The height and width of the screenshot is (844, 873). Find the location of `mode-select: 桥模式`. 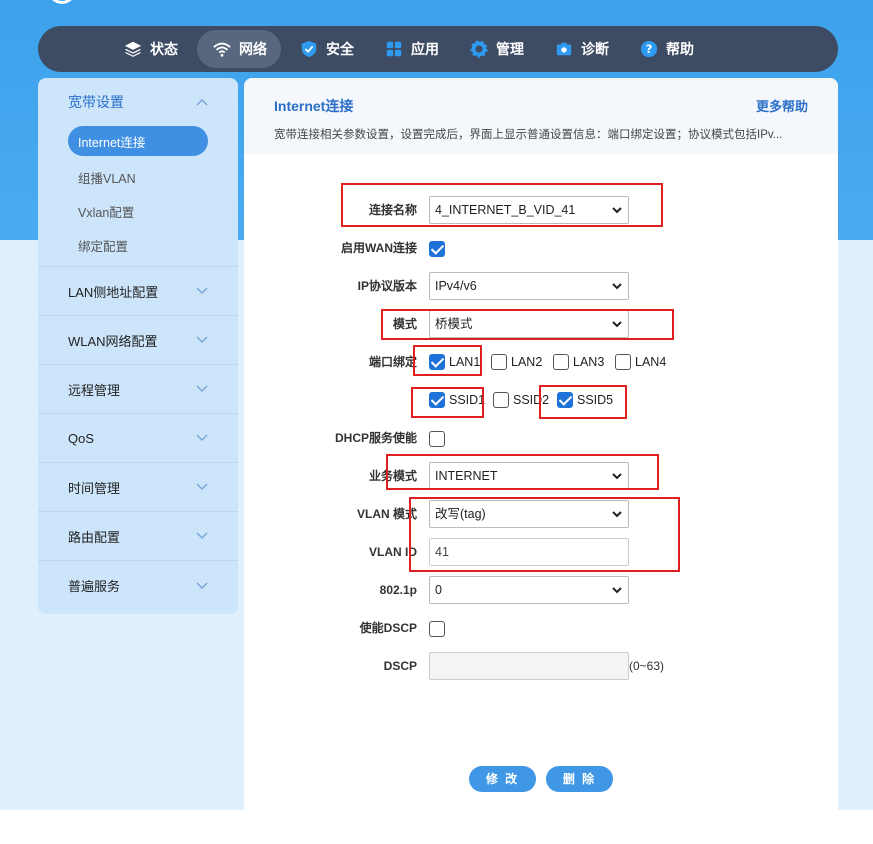

mode-select: 桥模式 is located at coordinates (529, 324).